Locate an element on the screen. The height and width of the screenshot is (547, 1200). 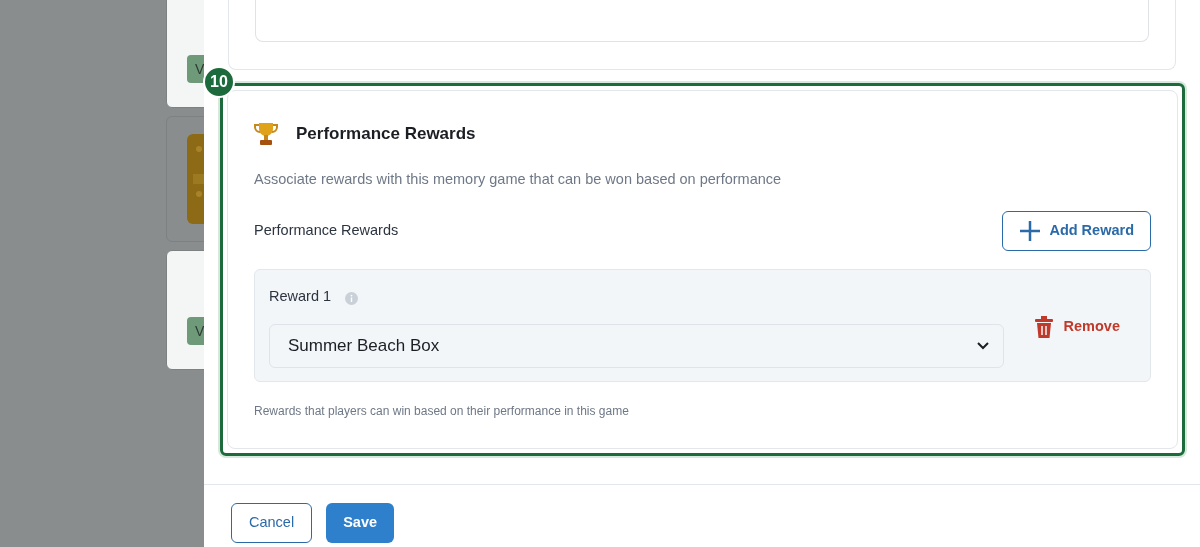
save-button: Save is located at coordinates (360, 522).